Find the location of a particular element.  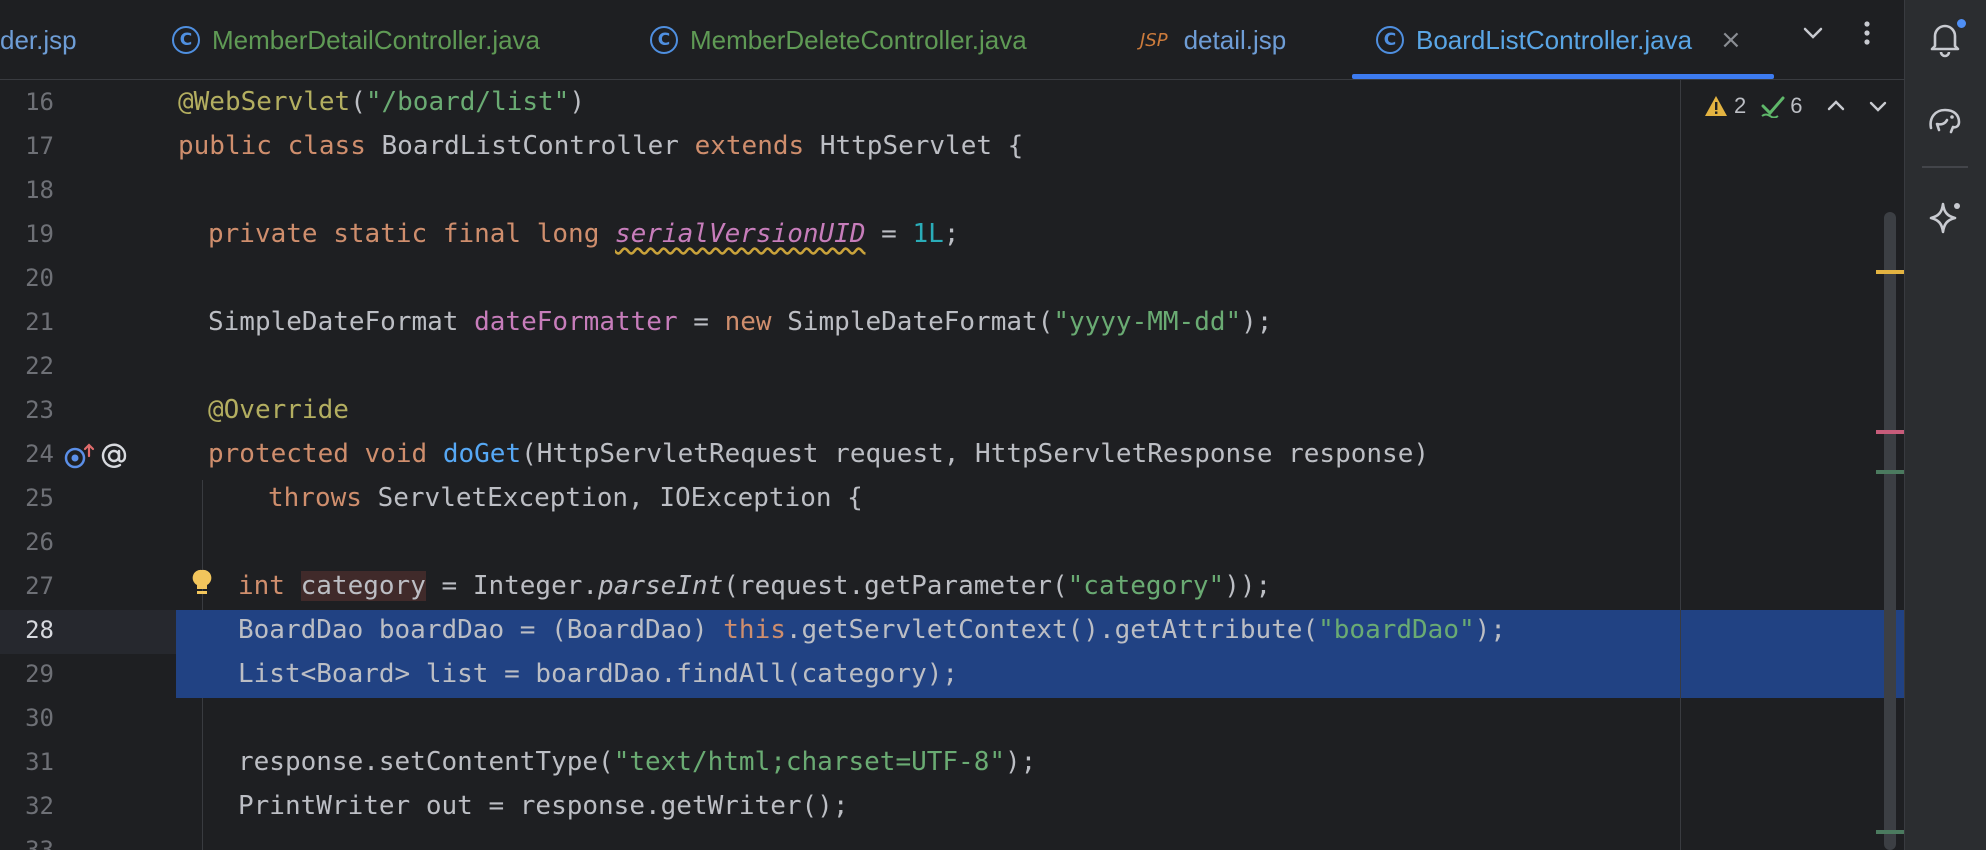

jsp-icon: JSP is located at coordinates (1154, 40).